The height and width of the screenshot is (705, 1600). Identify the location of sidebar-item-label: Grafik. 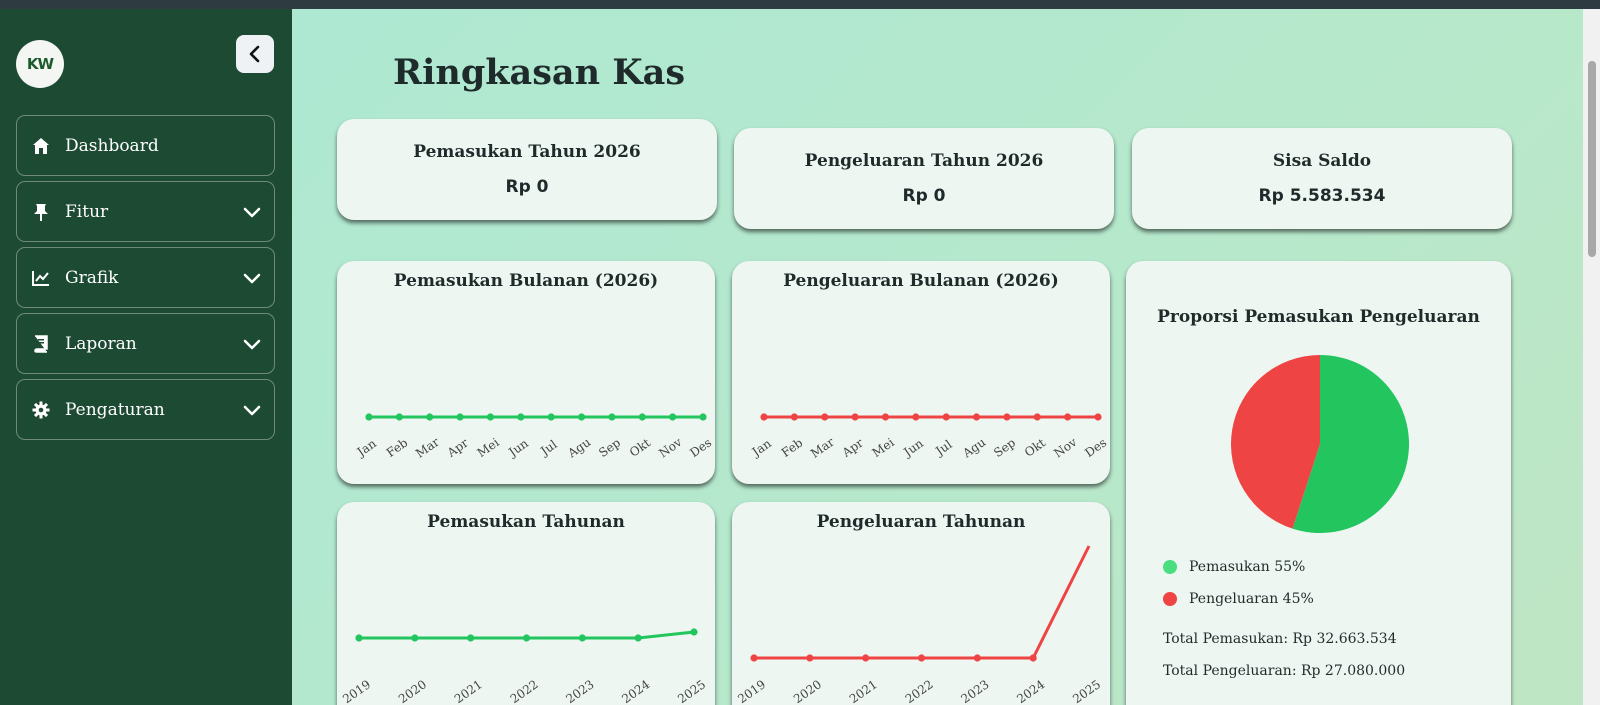
(92, 277).